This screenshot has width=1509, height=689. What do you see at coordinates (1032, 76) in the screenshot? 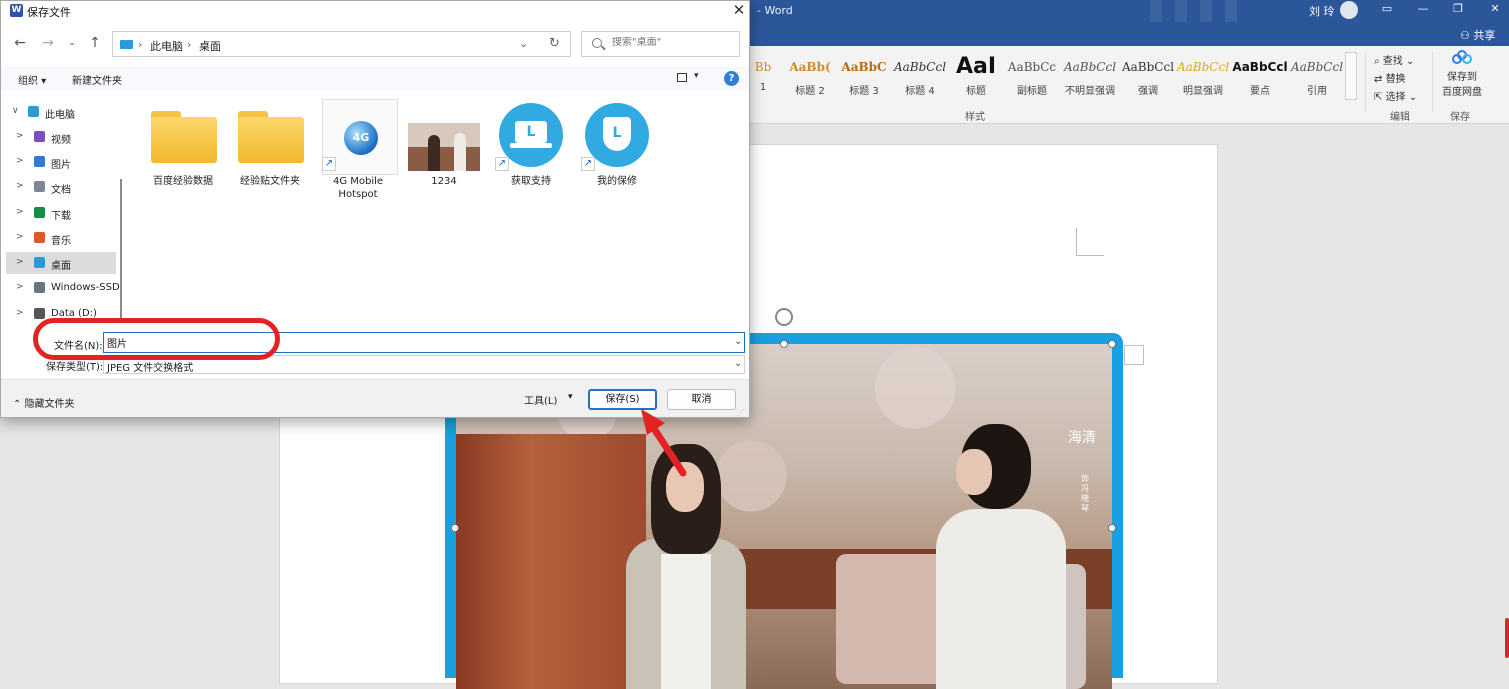
I see `style-gallery-item: AaBbCc 副标题` at bounding box center [1032, 76].